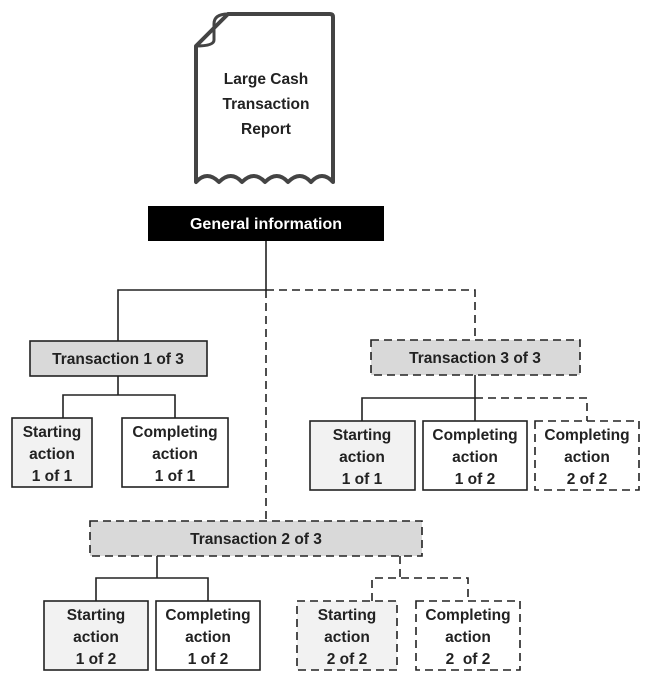 This screenshot has width=657, height=694. I want to click on report-title-line-2: Transaction, so click(266, 104).